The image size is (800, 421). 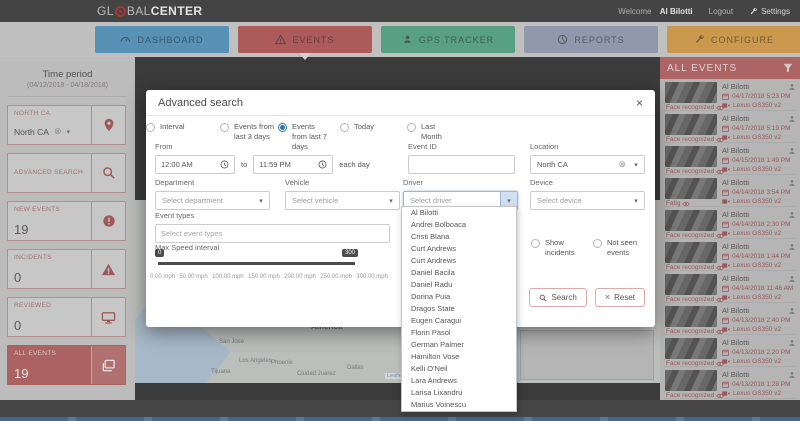 What do you see at coordinates (108, 125) in the screenshot?
I see `location-pin-icon` at bounding box center [108, 125].